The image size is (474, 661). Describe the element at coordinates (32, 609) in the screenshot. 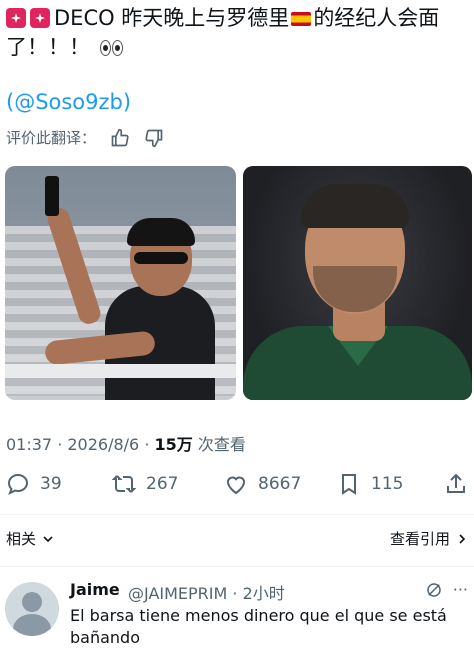

I see `avatar` at that location.